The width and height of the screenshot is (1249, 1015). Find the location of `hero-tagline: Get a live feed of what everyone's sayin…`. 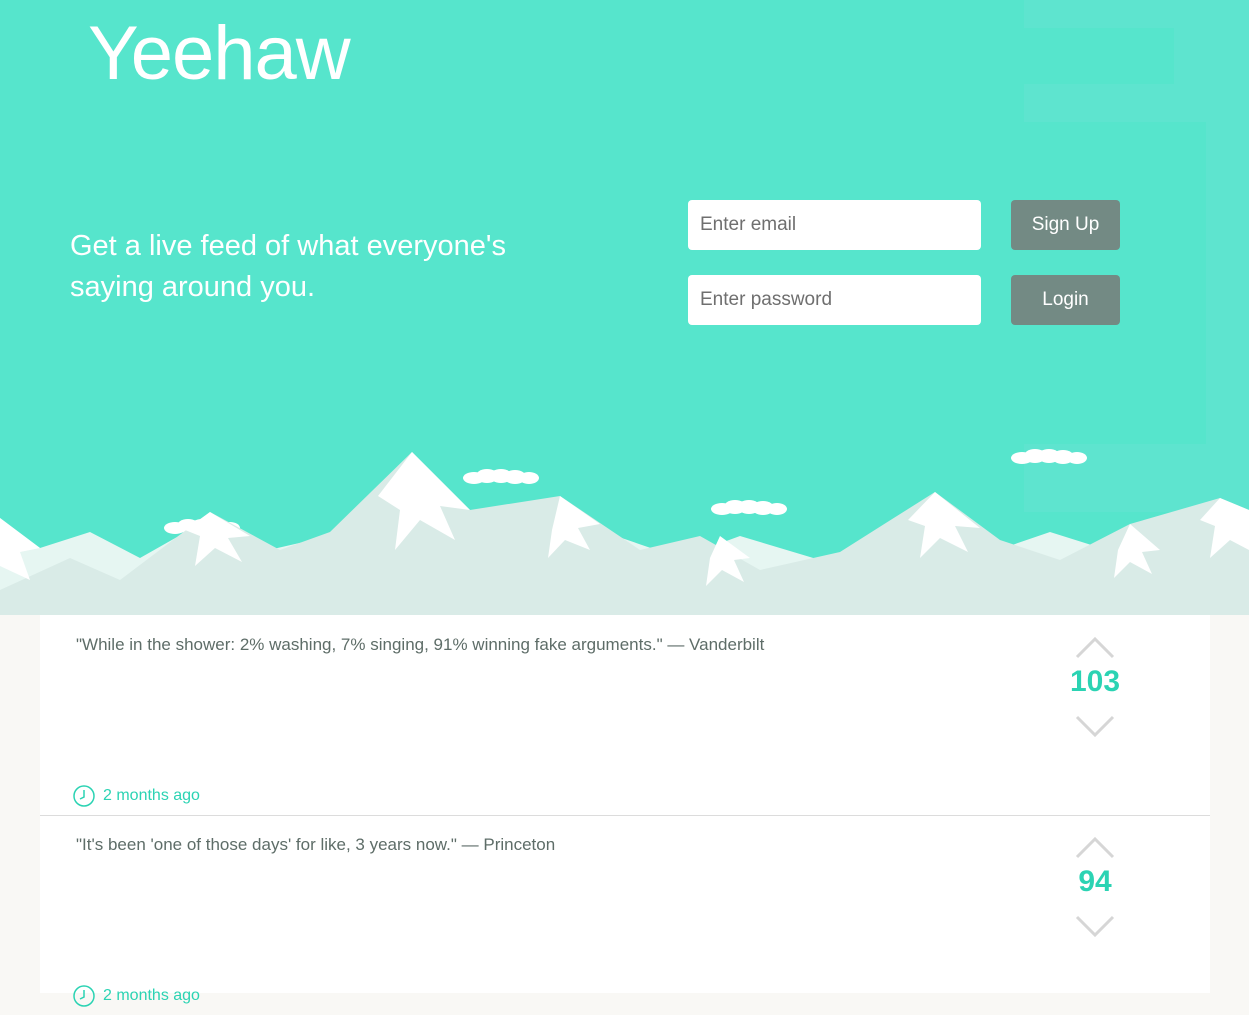

hero-tagline: Get a live feed of what everyone's sayin… is located at coordinates (288, 266).